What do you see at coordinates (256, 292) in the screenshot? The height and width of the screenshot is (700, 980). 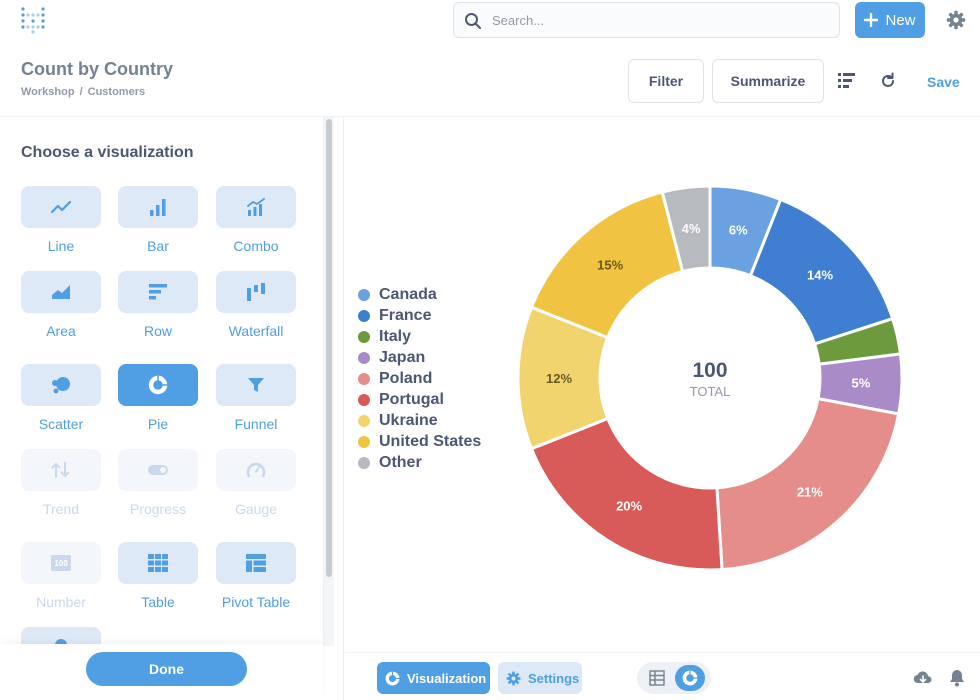 I see `waterfall-chart-icon` at bounding box center [256, 292].